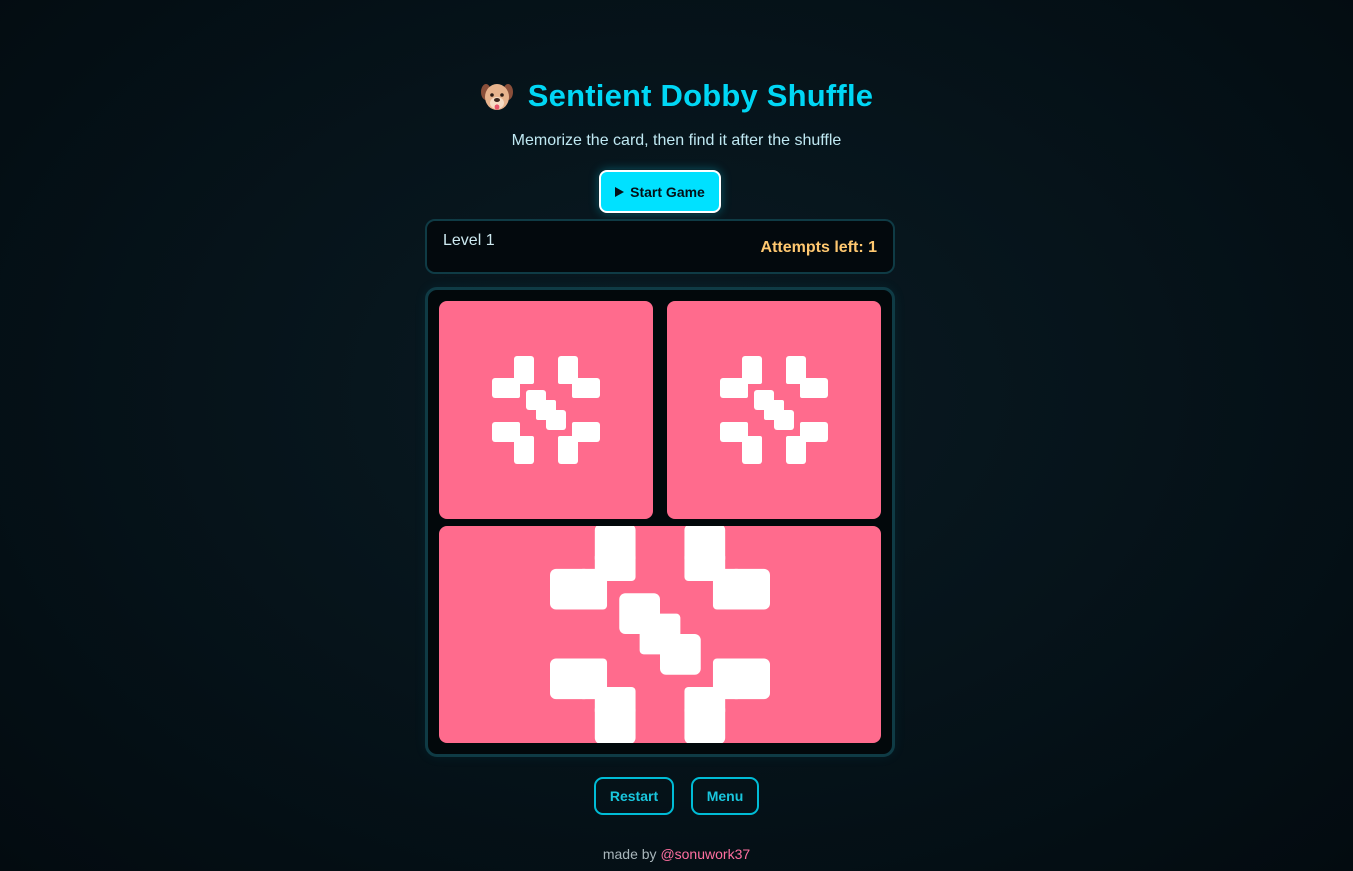 The width and height of the screenshot is (1353, 871). What do you see at coordinates (667, 191) in the screenshot?
I see `start-game-label: Start Game` at bounding box center [667, 191].